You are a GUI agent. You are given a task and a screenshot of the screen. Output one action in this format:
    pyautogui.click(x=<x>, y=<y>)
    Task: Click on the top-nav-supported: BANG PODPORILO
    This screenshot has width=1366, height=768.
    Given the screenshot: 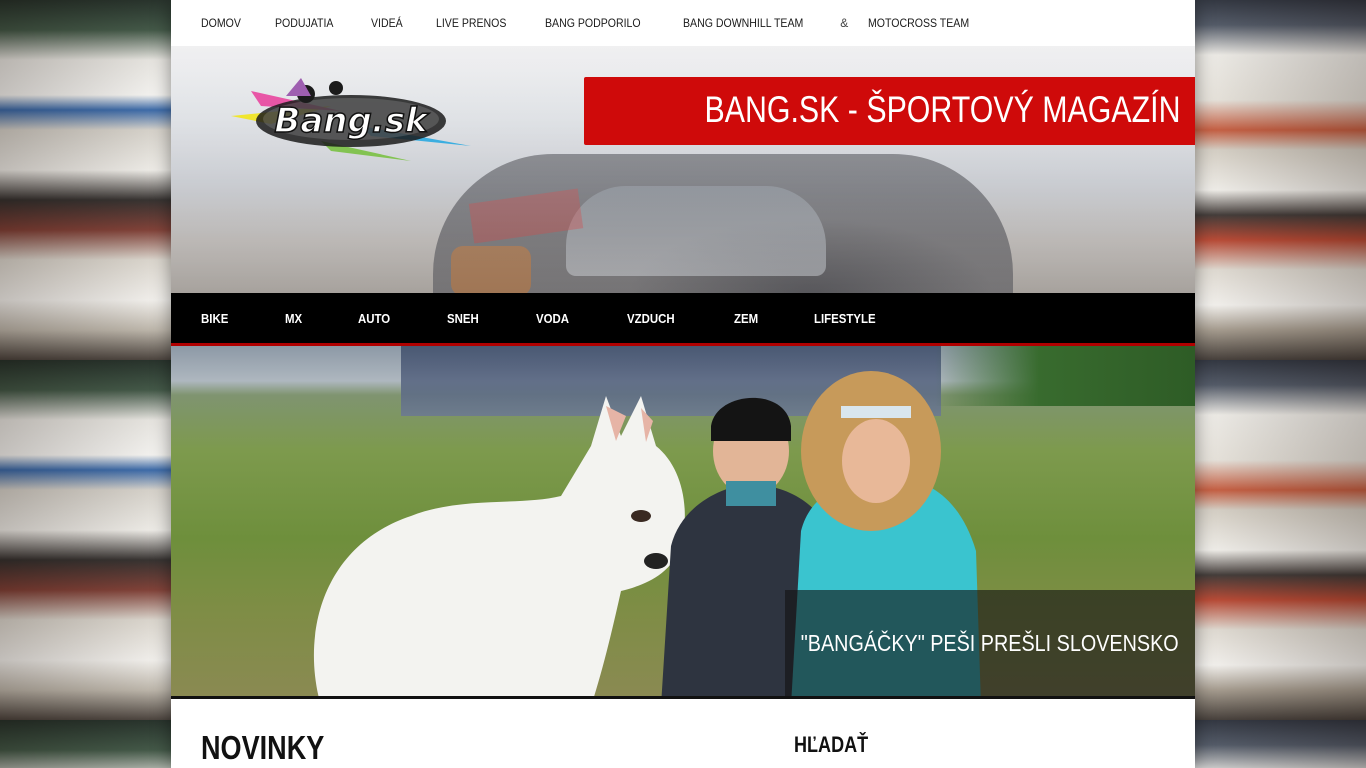 What is the action you would take?
    pyautogui.click(x=593, y=23)
    